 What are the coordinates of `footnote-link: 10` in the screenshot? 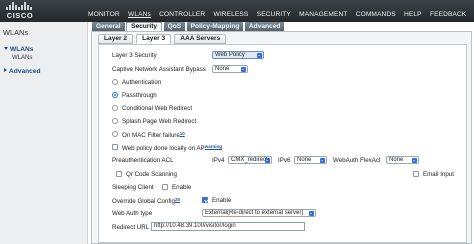 It's located at (182, 133).